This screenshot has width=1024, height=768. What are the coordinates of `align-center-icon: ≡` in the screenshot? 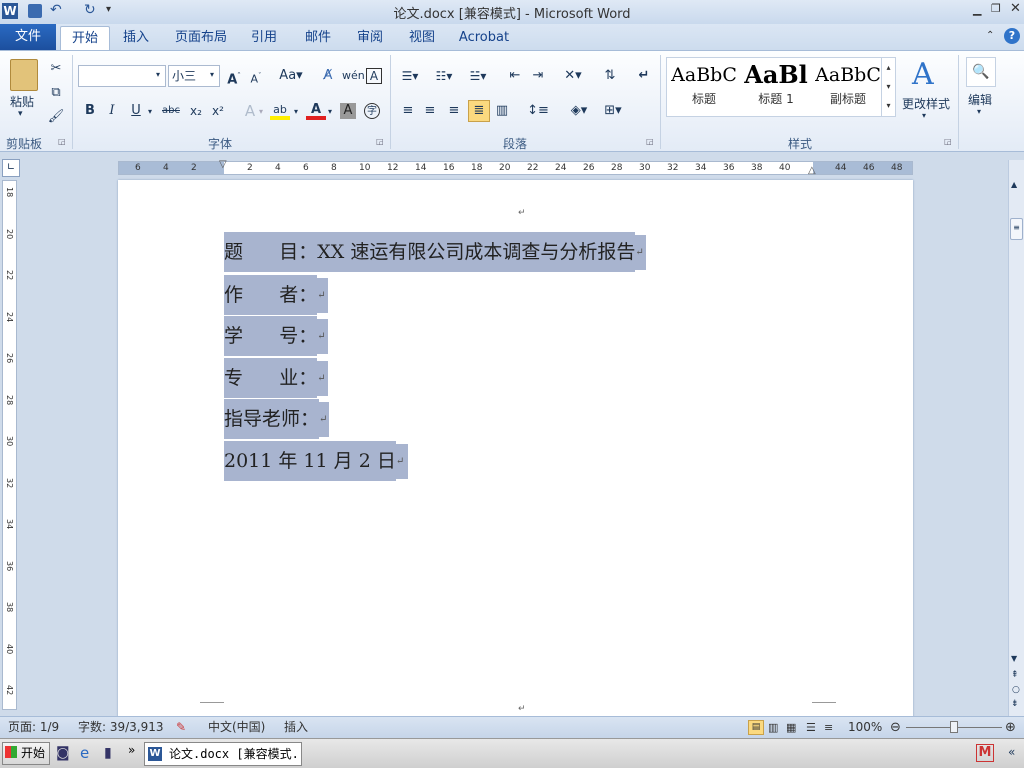 It's located at (430, 111).